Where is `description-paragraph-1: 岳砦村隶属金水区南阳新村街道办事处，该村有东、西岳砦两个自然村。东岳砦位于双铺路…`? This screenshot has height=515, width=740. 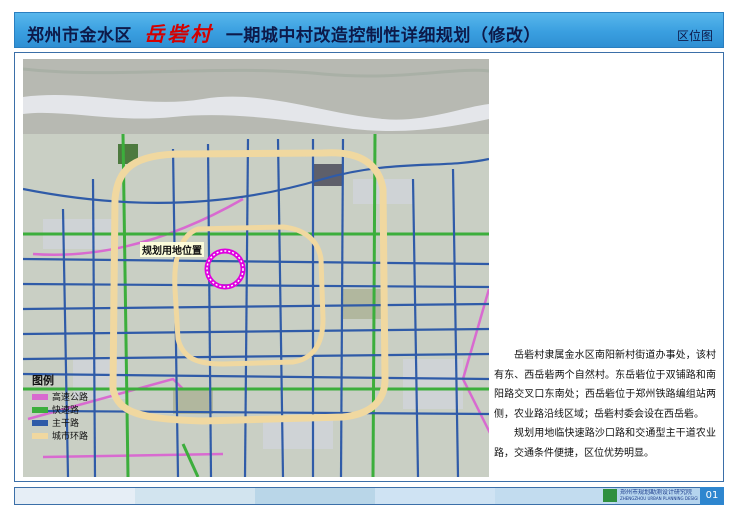
description-paragraph-1: 岳砦村隶属金水区南阳新村街道办事处，该村有东、西岳砦两个自然村。东岳砦位于双铺路… is located at coordinates (605, 385).